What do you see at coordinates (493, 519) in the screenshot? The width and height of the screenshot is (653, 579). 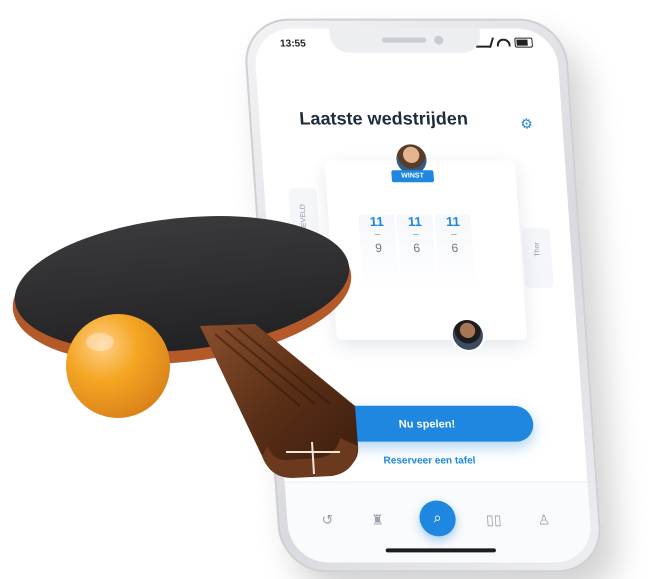 I see `map-icon: ▯▯` at bounding box center [493, 519].